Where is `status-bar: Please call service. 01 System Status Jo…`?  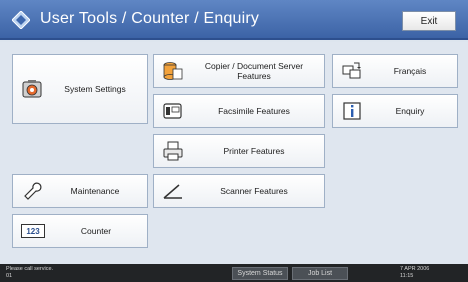 status-bar: Please call service. 01 System Status Jo… is located at coordinates (234, 273).